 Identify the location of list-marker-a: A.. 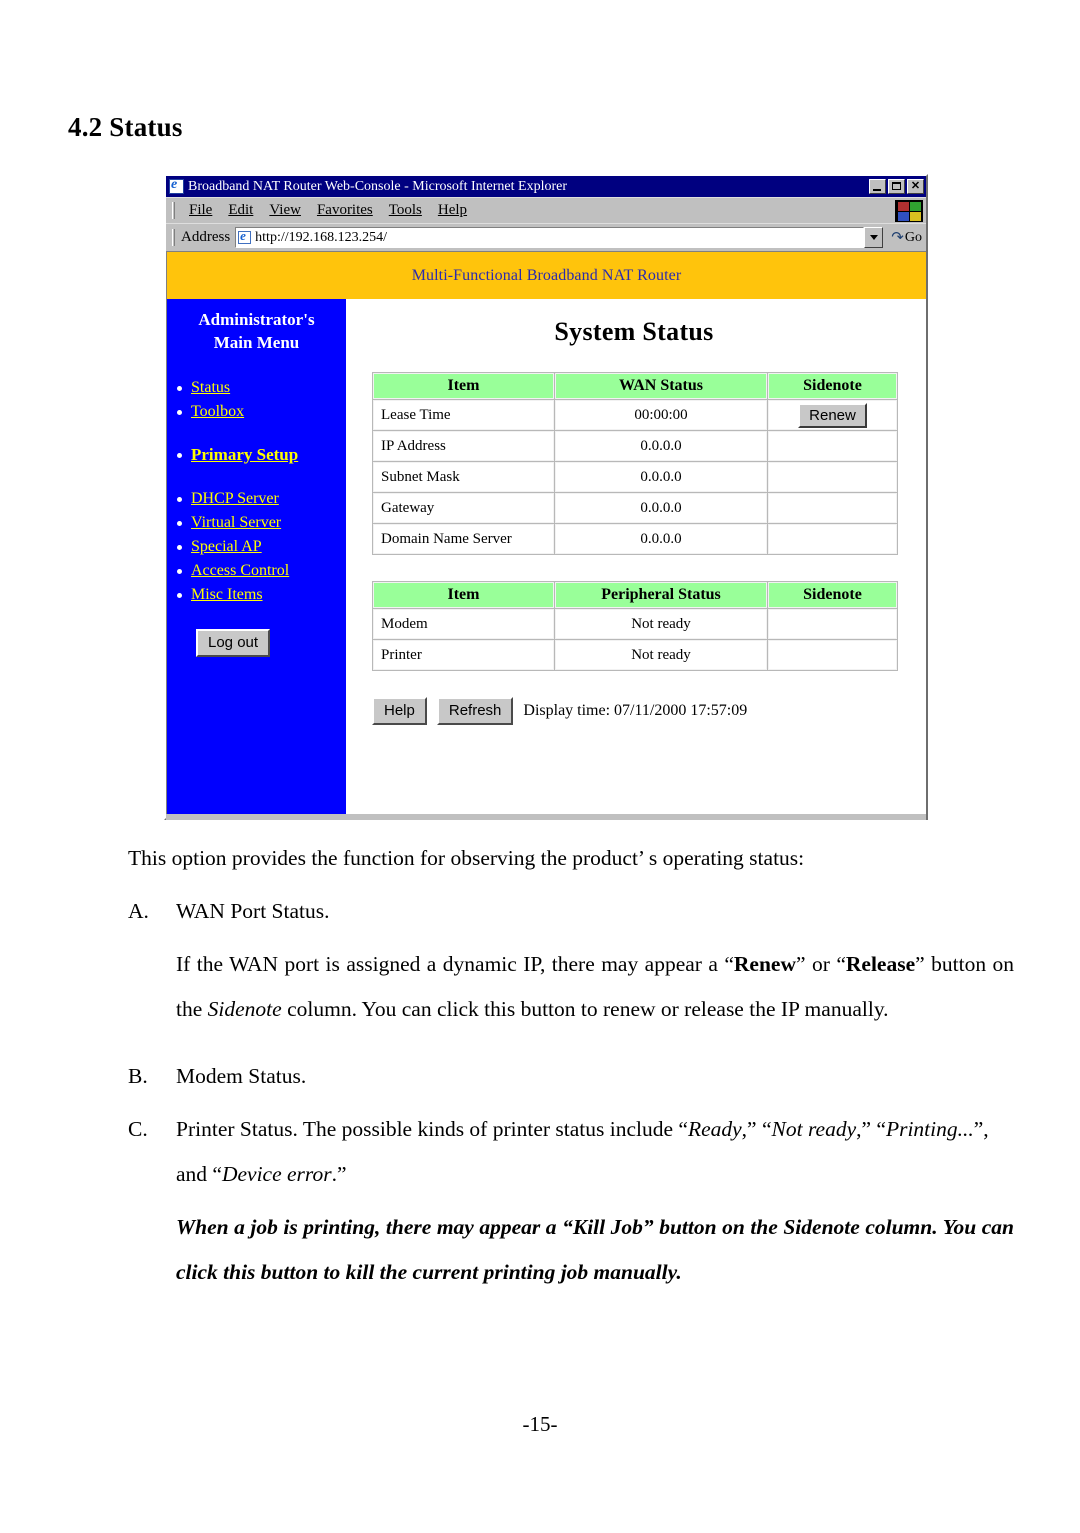
(138, 911).